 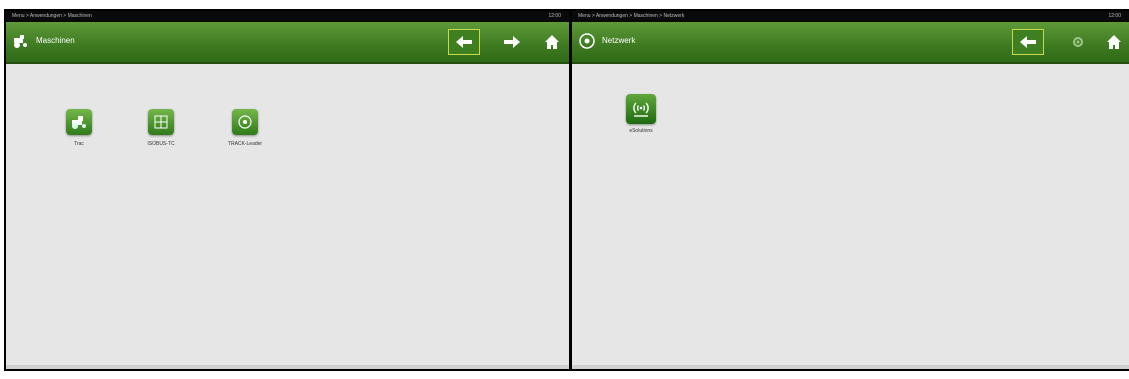 I want to click on status-bar: Menu > Anwendungen > Maschinen 12:00, so click(x=287, y=16).